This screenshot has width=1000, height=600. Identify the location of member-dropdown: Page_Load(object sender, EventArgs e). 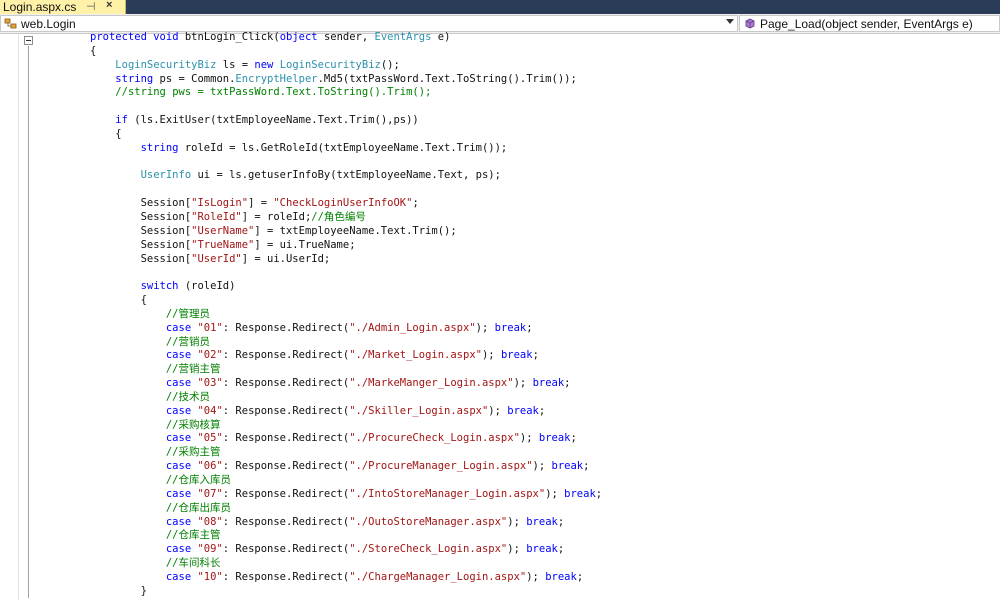
(869, 23).